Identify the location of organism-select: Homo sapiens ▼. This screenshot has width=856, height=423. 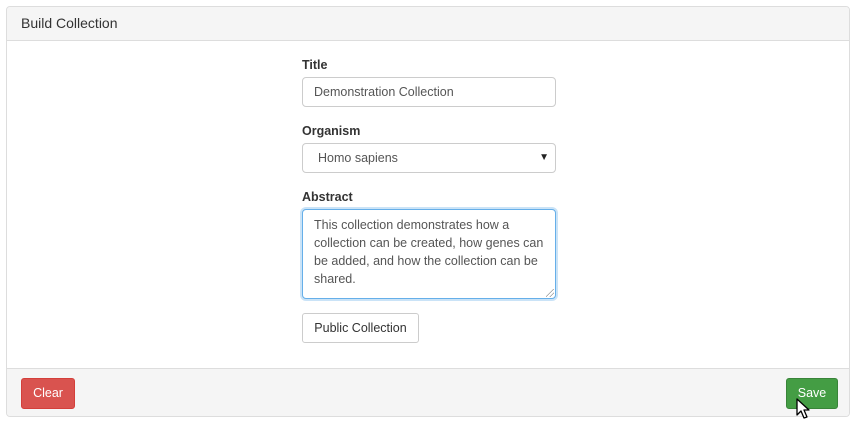
(429, 158).